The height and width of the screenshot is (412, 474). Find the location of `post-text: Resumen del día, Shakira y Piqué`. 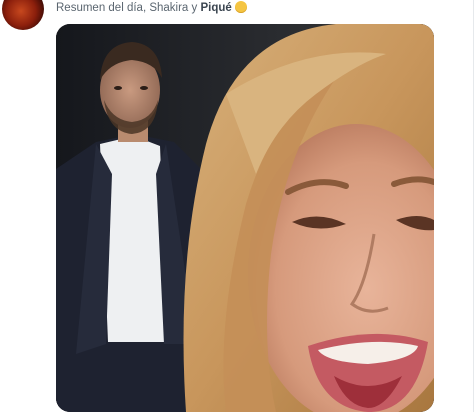

post-text: Resumen del día, Shakira y Piqué is located at coordinates (151, 8).